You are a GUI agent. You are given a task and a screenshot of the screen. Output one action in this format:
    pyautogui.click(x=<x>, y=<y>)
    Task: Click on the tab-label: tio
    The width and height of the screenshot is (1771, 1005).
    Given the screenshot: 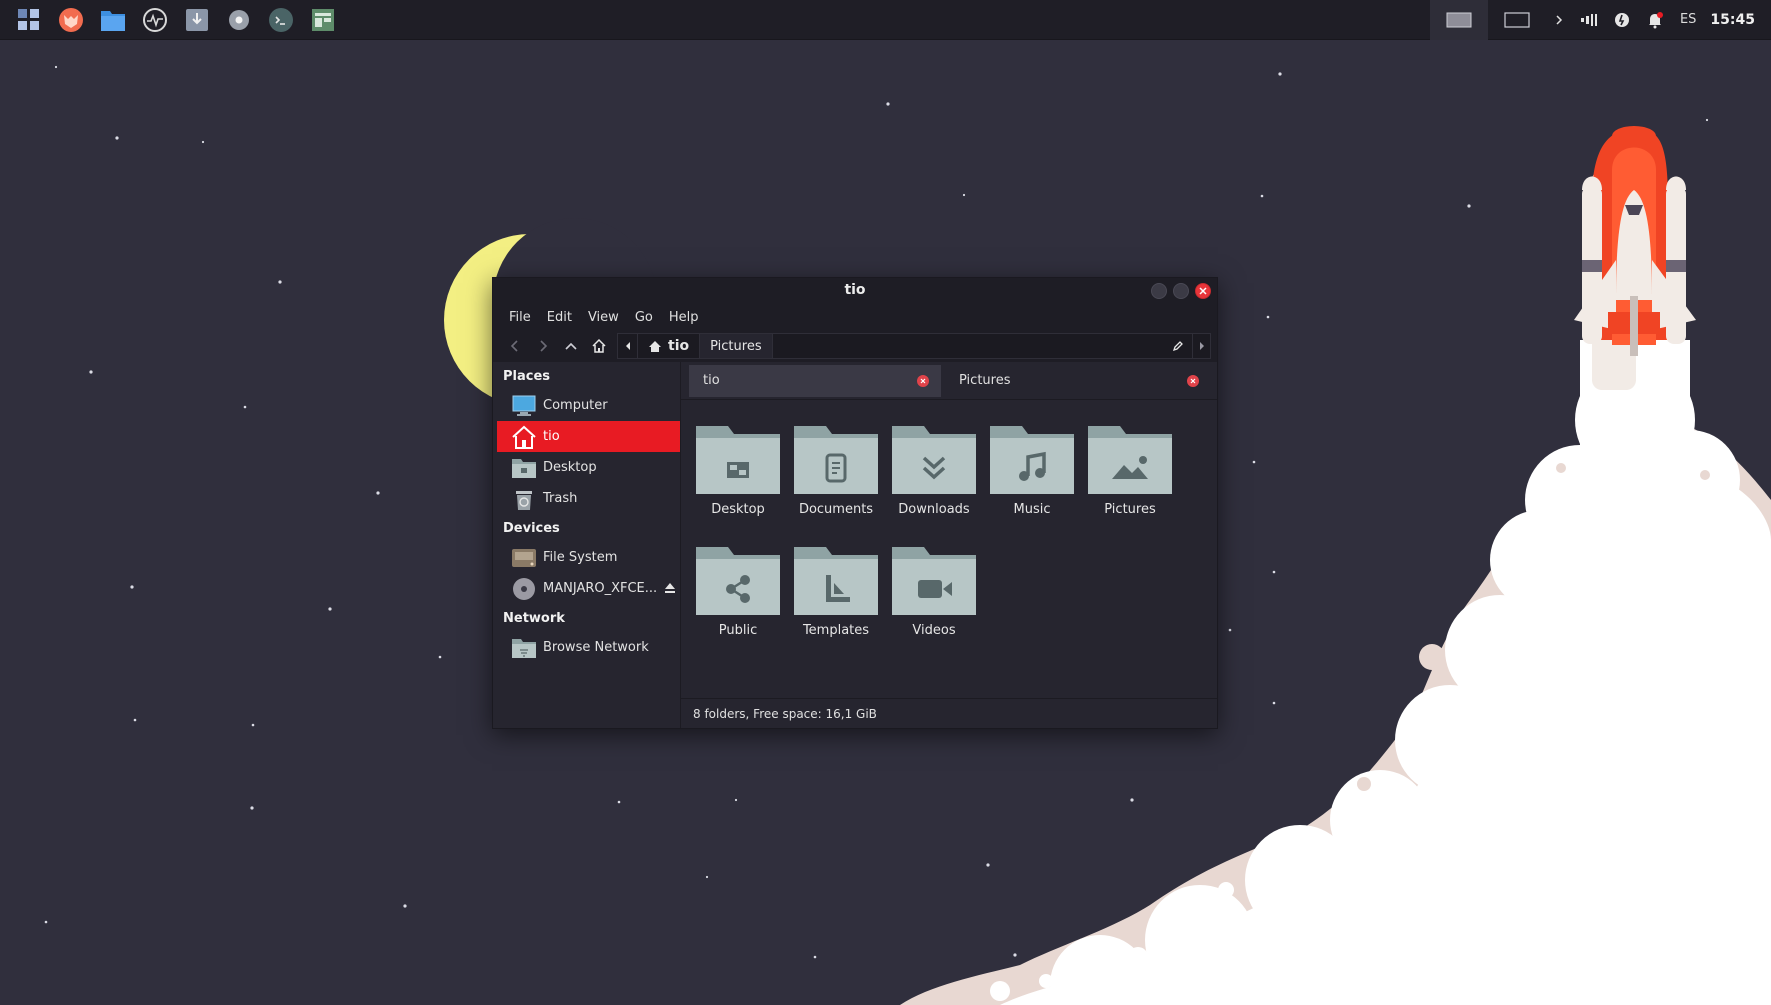 What is the action you would take?
    pyautogui.click(x=711, y=380)
    